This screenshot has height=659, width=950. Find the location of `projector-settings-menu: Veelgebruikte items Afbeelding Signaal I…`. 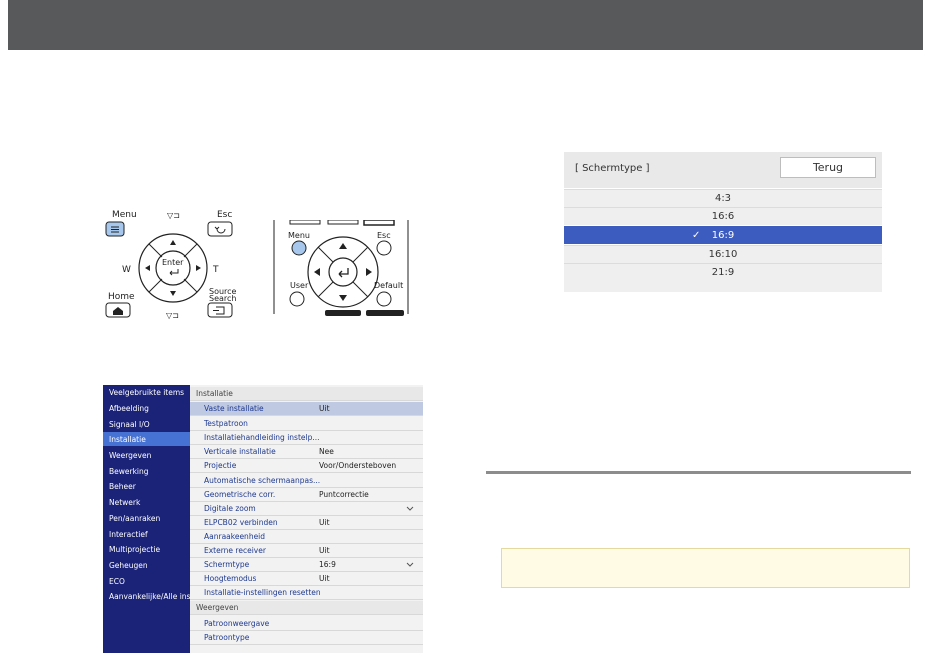

projector-settings-menu: Veelgebruikte items Afbeelding Signaal I… is located at coordinates (263, 519).